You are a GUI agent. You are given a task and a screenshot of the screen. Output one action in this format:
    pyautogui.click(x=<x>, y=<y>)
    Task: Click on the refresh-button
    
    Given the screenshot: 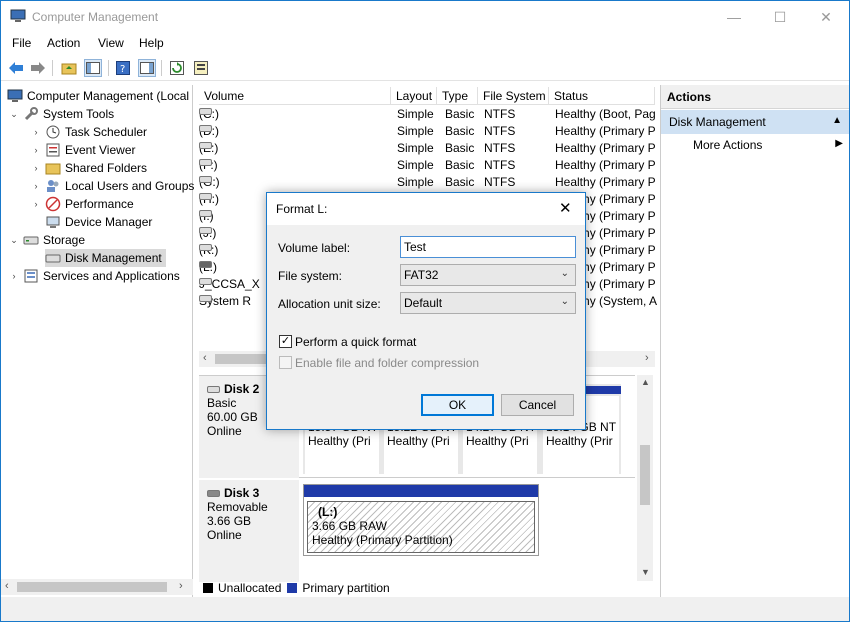 What is the action you would take?
    pyautogui.click(x=177, y=68)
    